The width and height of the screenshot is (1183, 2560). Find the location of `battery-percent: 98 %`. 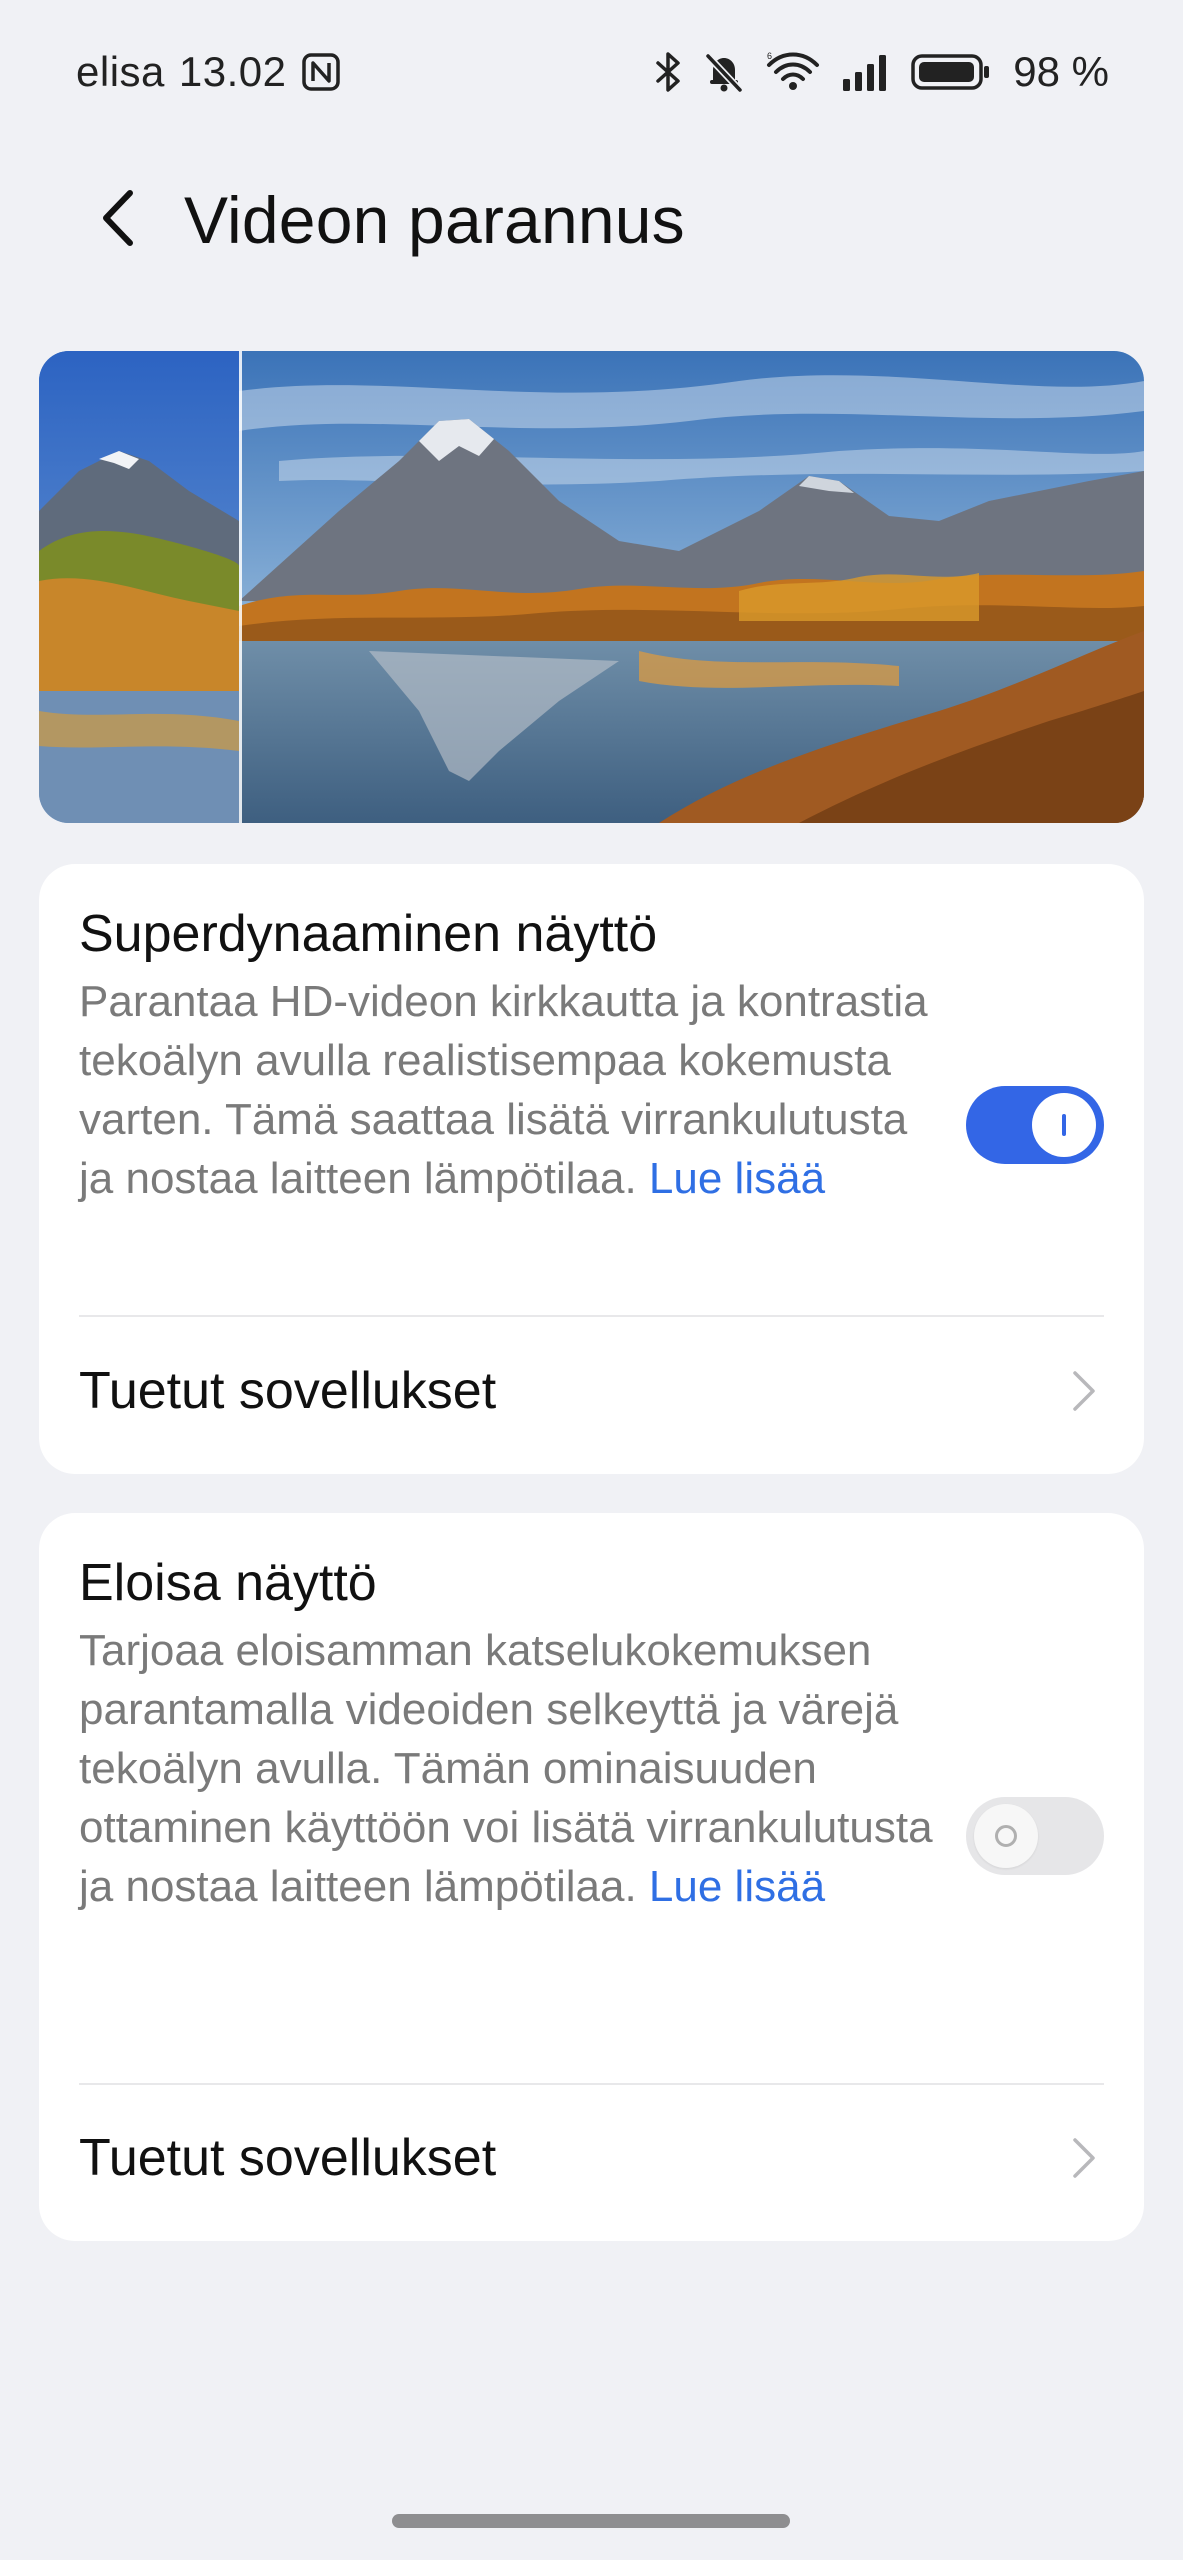

battery-percent: 98 % is located at coordinates (1061, 71).